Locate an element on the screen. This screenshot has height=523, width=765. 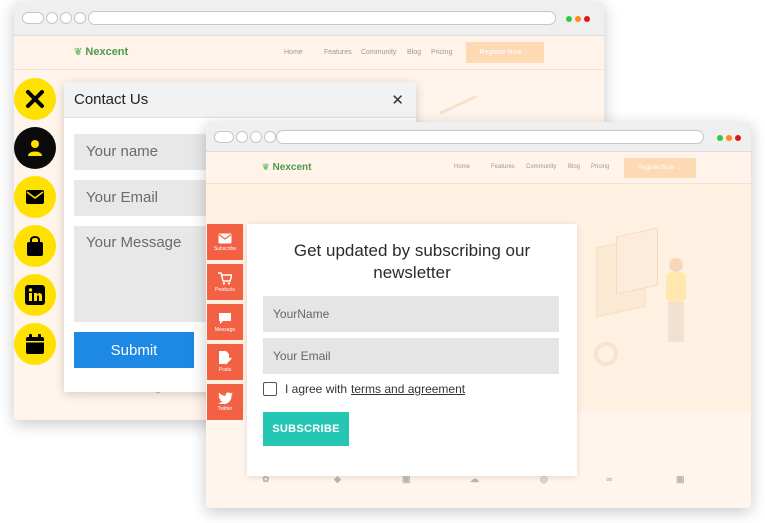
twitter-icon is located at coordinates (225, 398).